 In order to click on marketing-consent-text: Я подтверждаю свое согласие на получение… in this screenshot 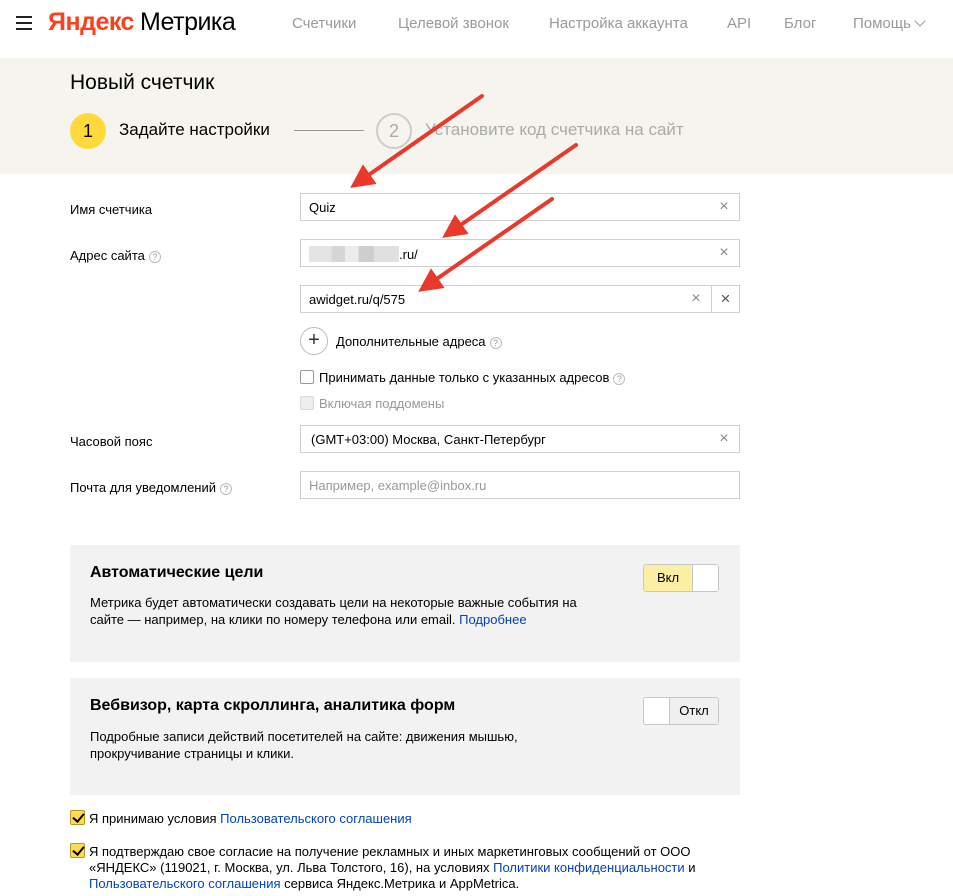, I will do `click(399, 868)`.